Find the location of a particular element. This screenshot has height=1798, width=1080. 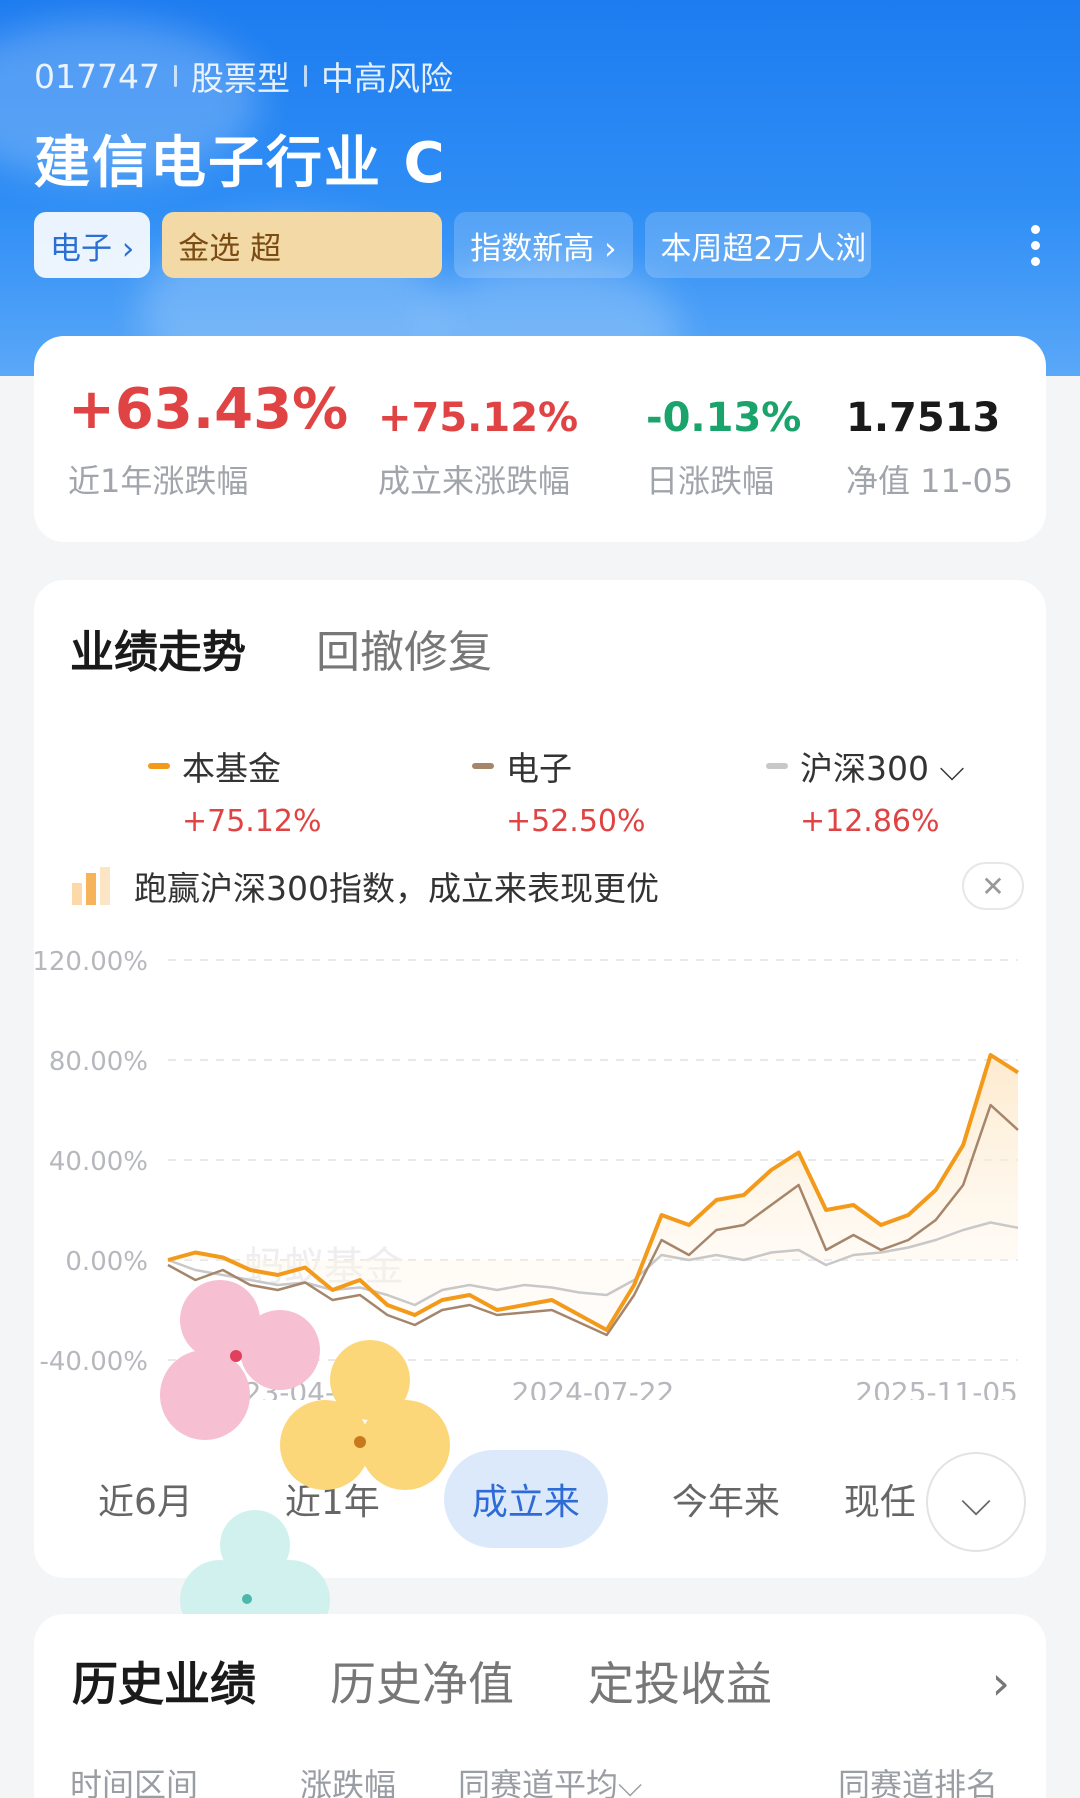

legend-benchmark: 沪深300 ⌵ +12.86% is located at coordinates (865, 790).